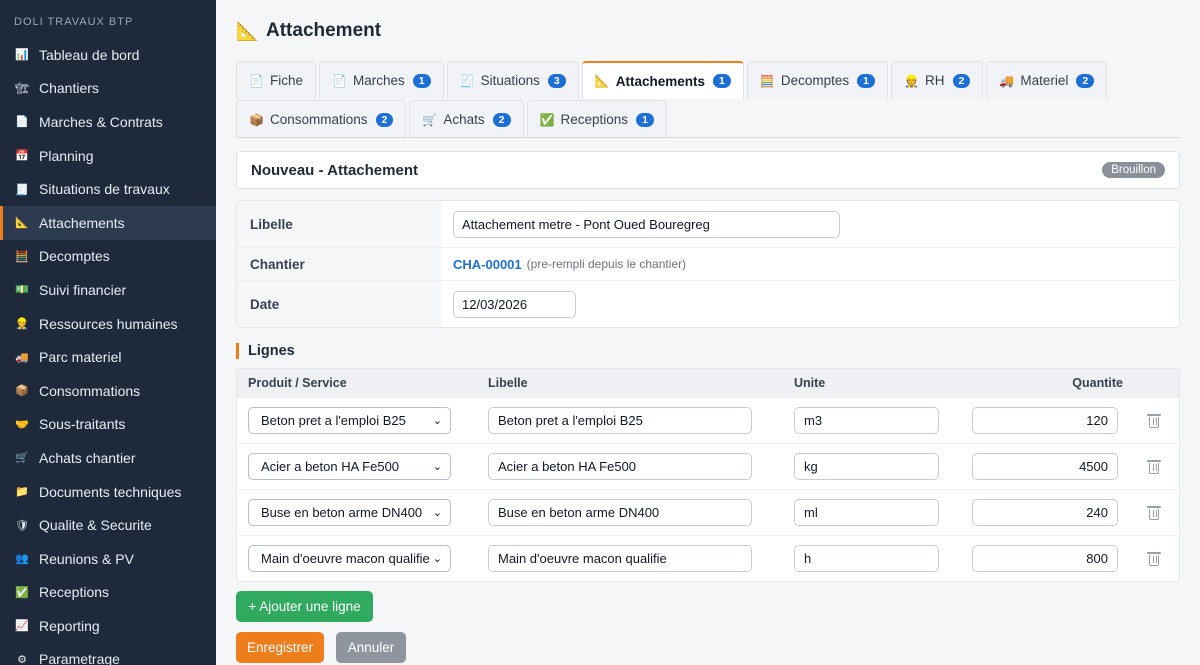 Image resolution: width=1200 pixels, height=665 pixels. Describe the element at coordinates (108, 257) in the screenshot. I see `sidebar-item-decomptes: 🧮 Decomptes` at that location.